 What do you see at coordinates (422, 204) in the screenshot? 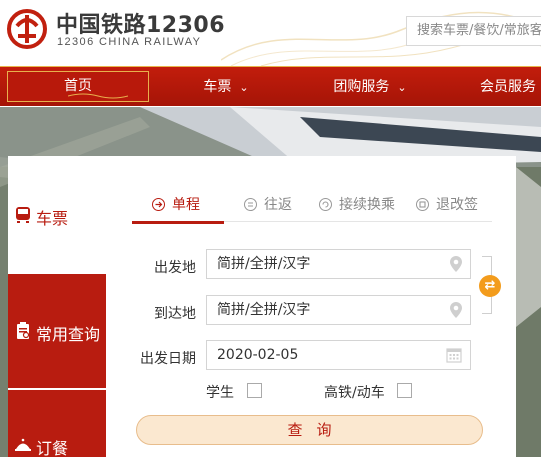
I see `refund-circle-icon` at bounding box center [422, 204].